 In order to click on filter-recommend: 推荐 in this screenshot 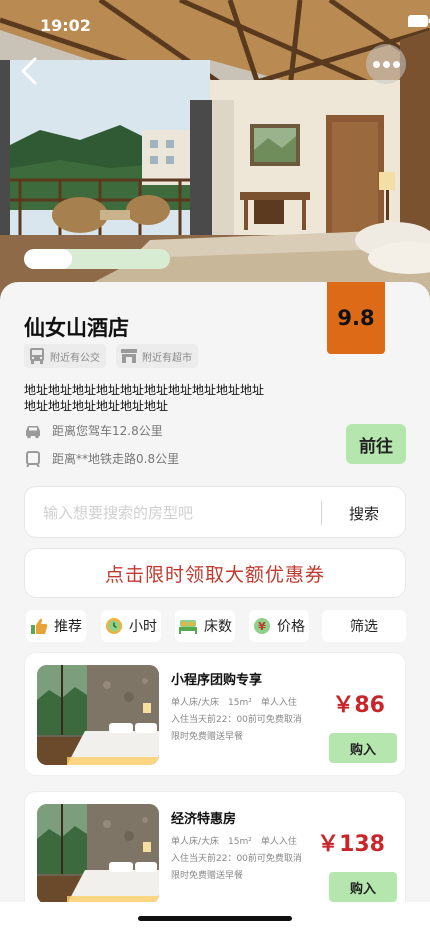, I will do `click(56, 626)`.